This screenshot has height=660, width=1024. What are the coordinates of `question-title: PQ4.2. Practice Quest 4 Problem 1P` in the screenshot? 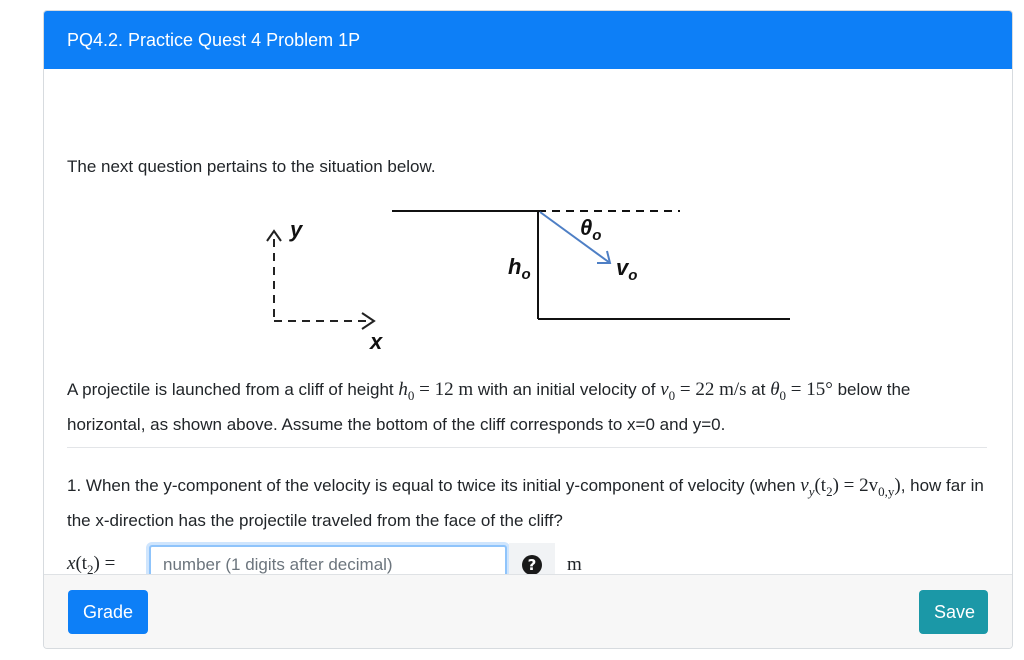 It's located at (214, 39).